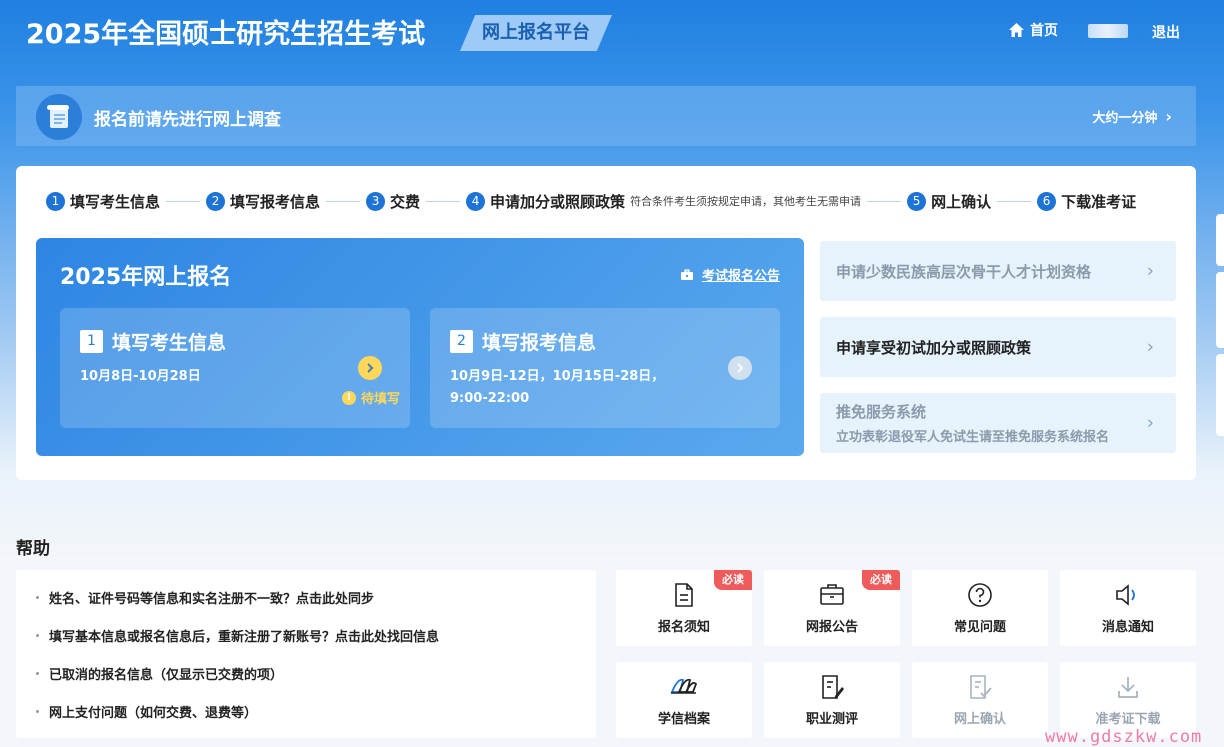 This screenshot has height=747, width=1224. I want to click on card-title: 填写考生信息, so click(169, 343).